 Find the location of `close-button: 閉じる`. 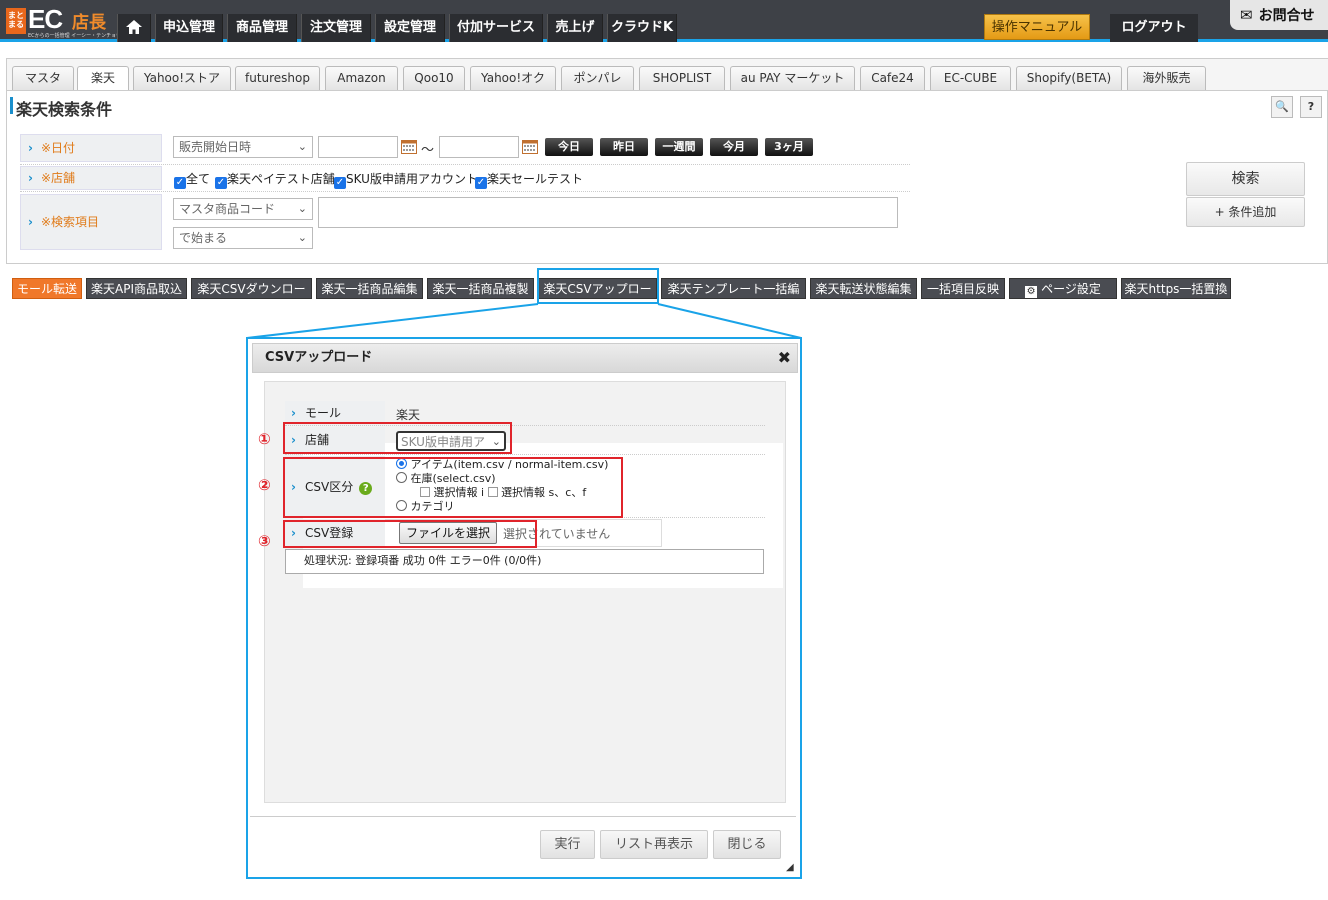

close-button: 閉じる is located at coordinates (747, 844).